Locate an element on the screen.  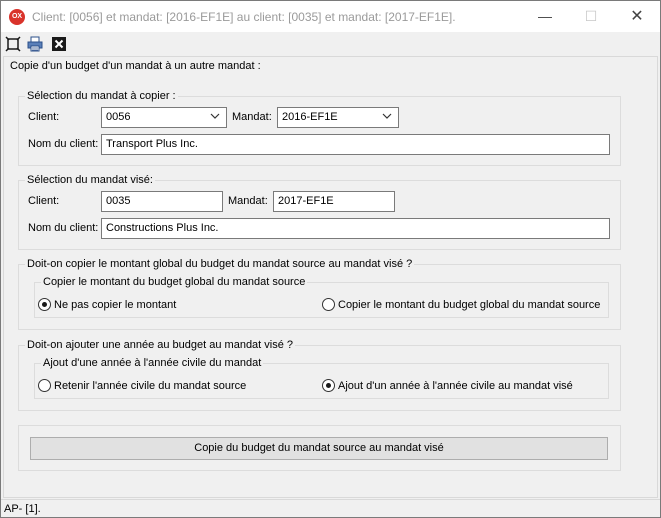
radio-indicator-keep-year is located at coordinates (44, 385).